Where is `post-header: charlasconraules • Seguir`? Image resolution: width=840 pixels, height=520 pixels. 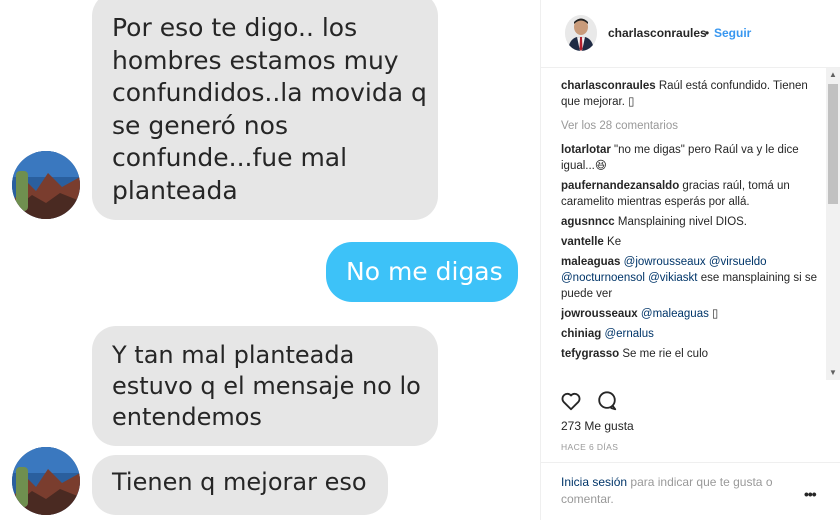
post-header: charlasconraules • Seguir is located at coordinates (690, 34).